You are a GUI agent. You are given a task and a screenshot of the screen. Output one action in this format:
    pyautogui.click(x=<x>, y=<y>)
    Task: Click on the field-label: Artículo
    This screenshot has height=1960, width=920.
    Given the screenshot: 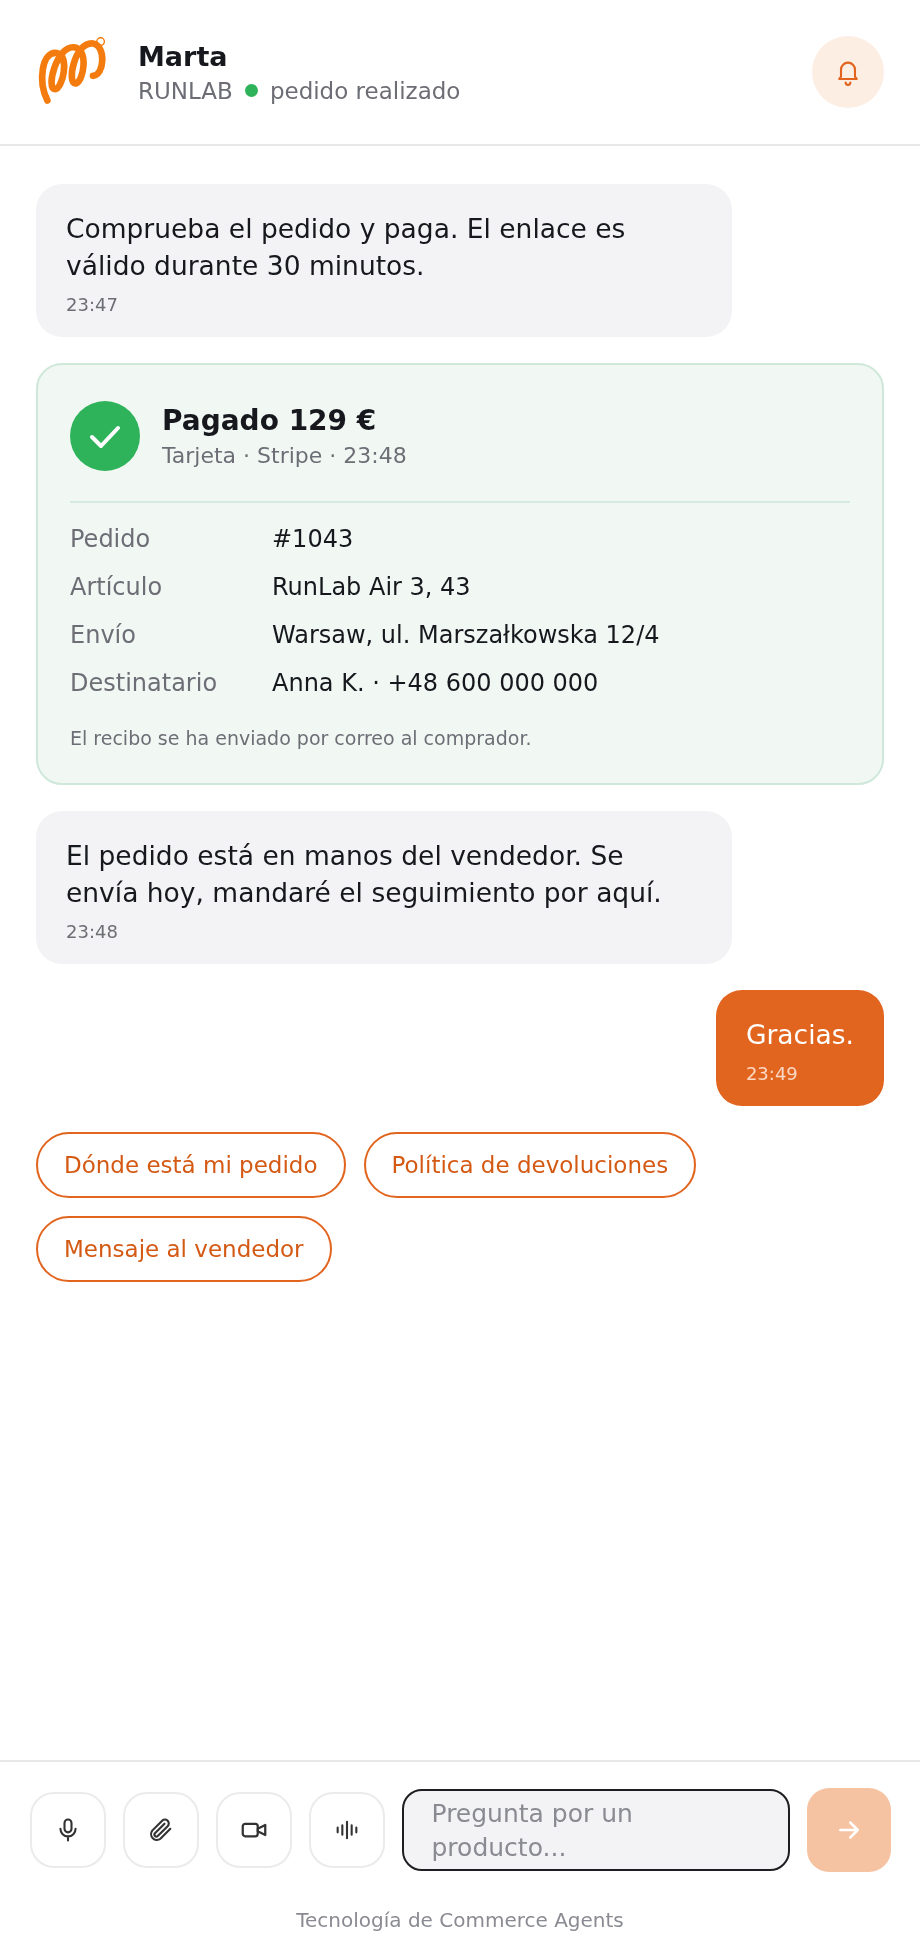 What is the action you would take?
    pyautogui.click(x=117, y=587)
    